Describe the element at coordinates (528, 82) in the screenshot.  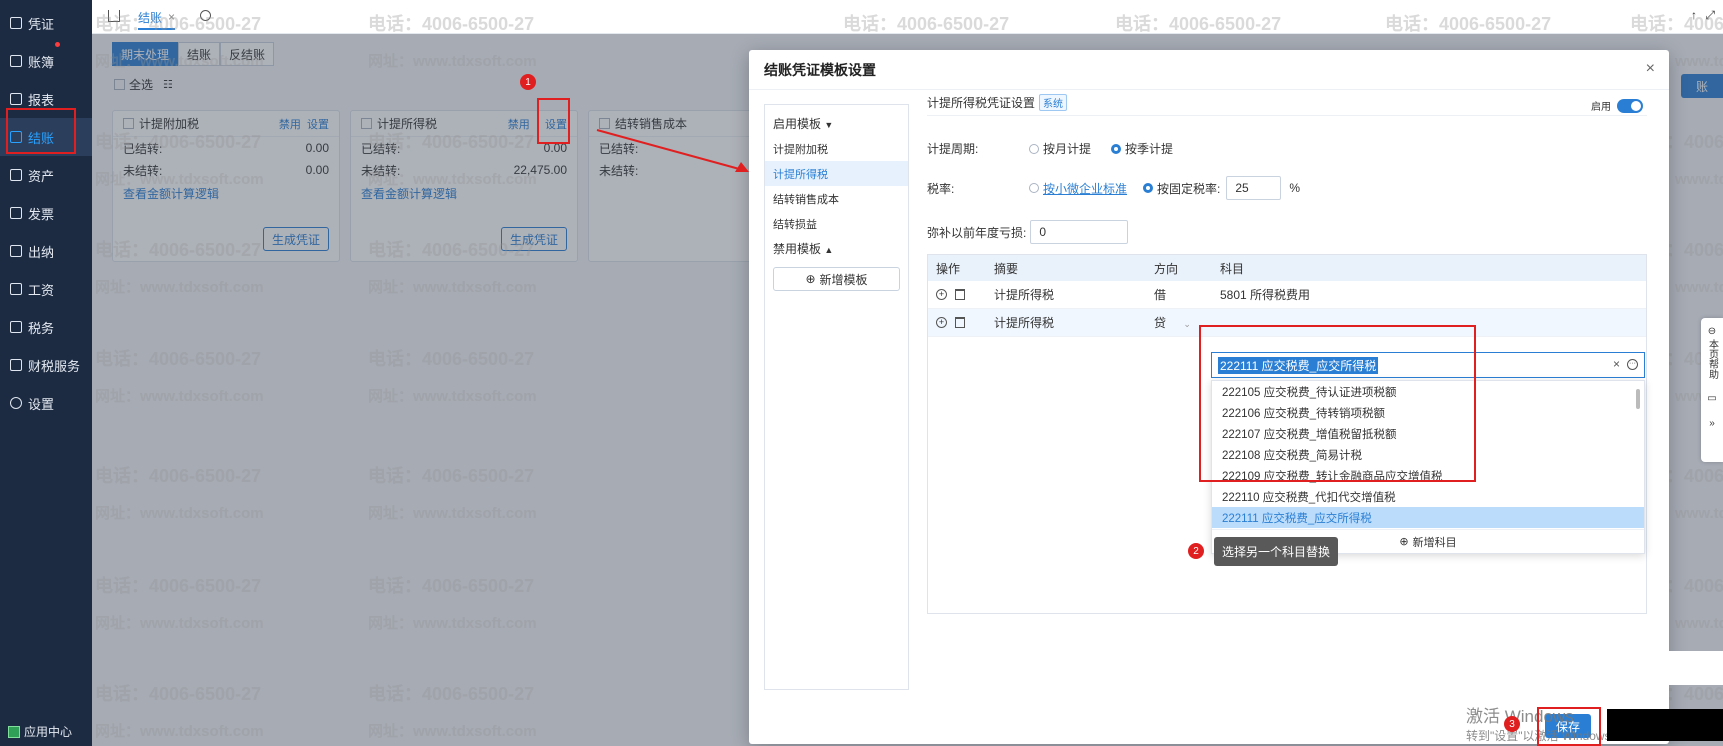
I see `annotation-step-1: 1` at that location.